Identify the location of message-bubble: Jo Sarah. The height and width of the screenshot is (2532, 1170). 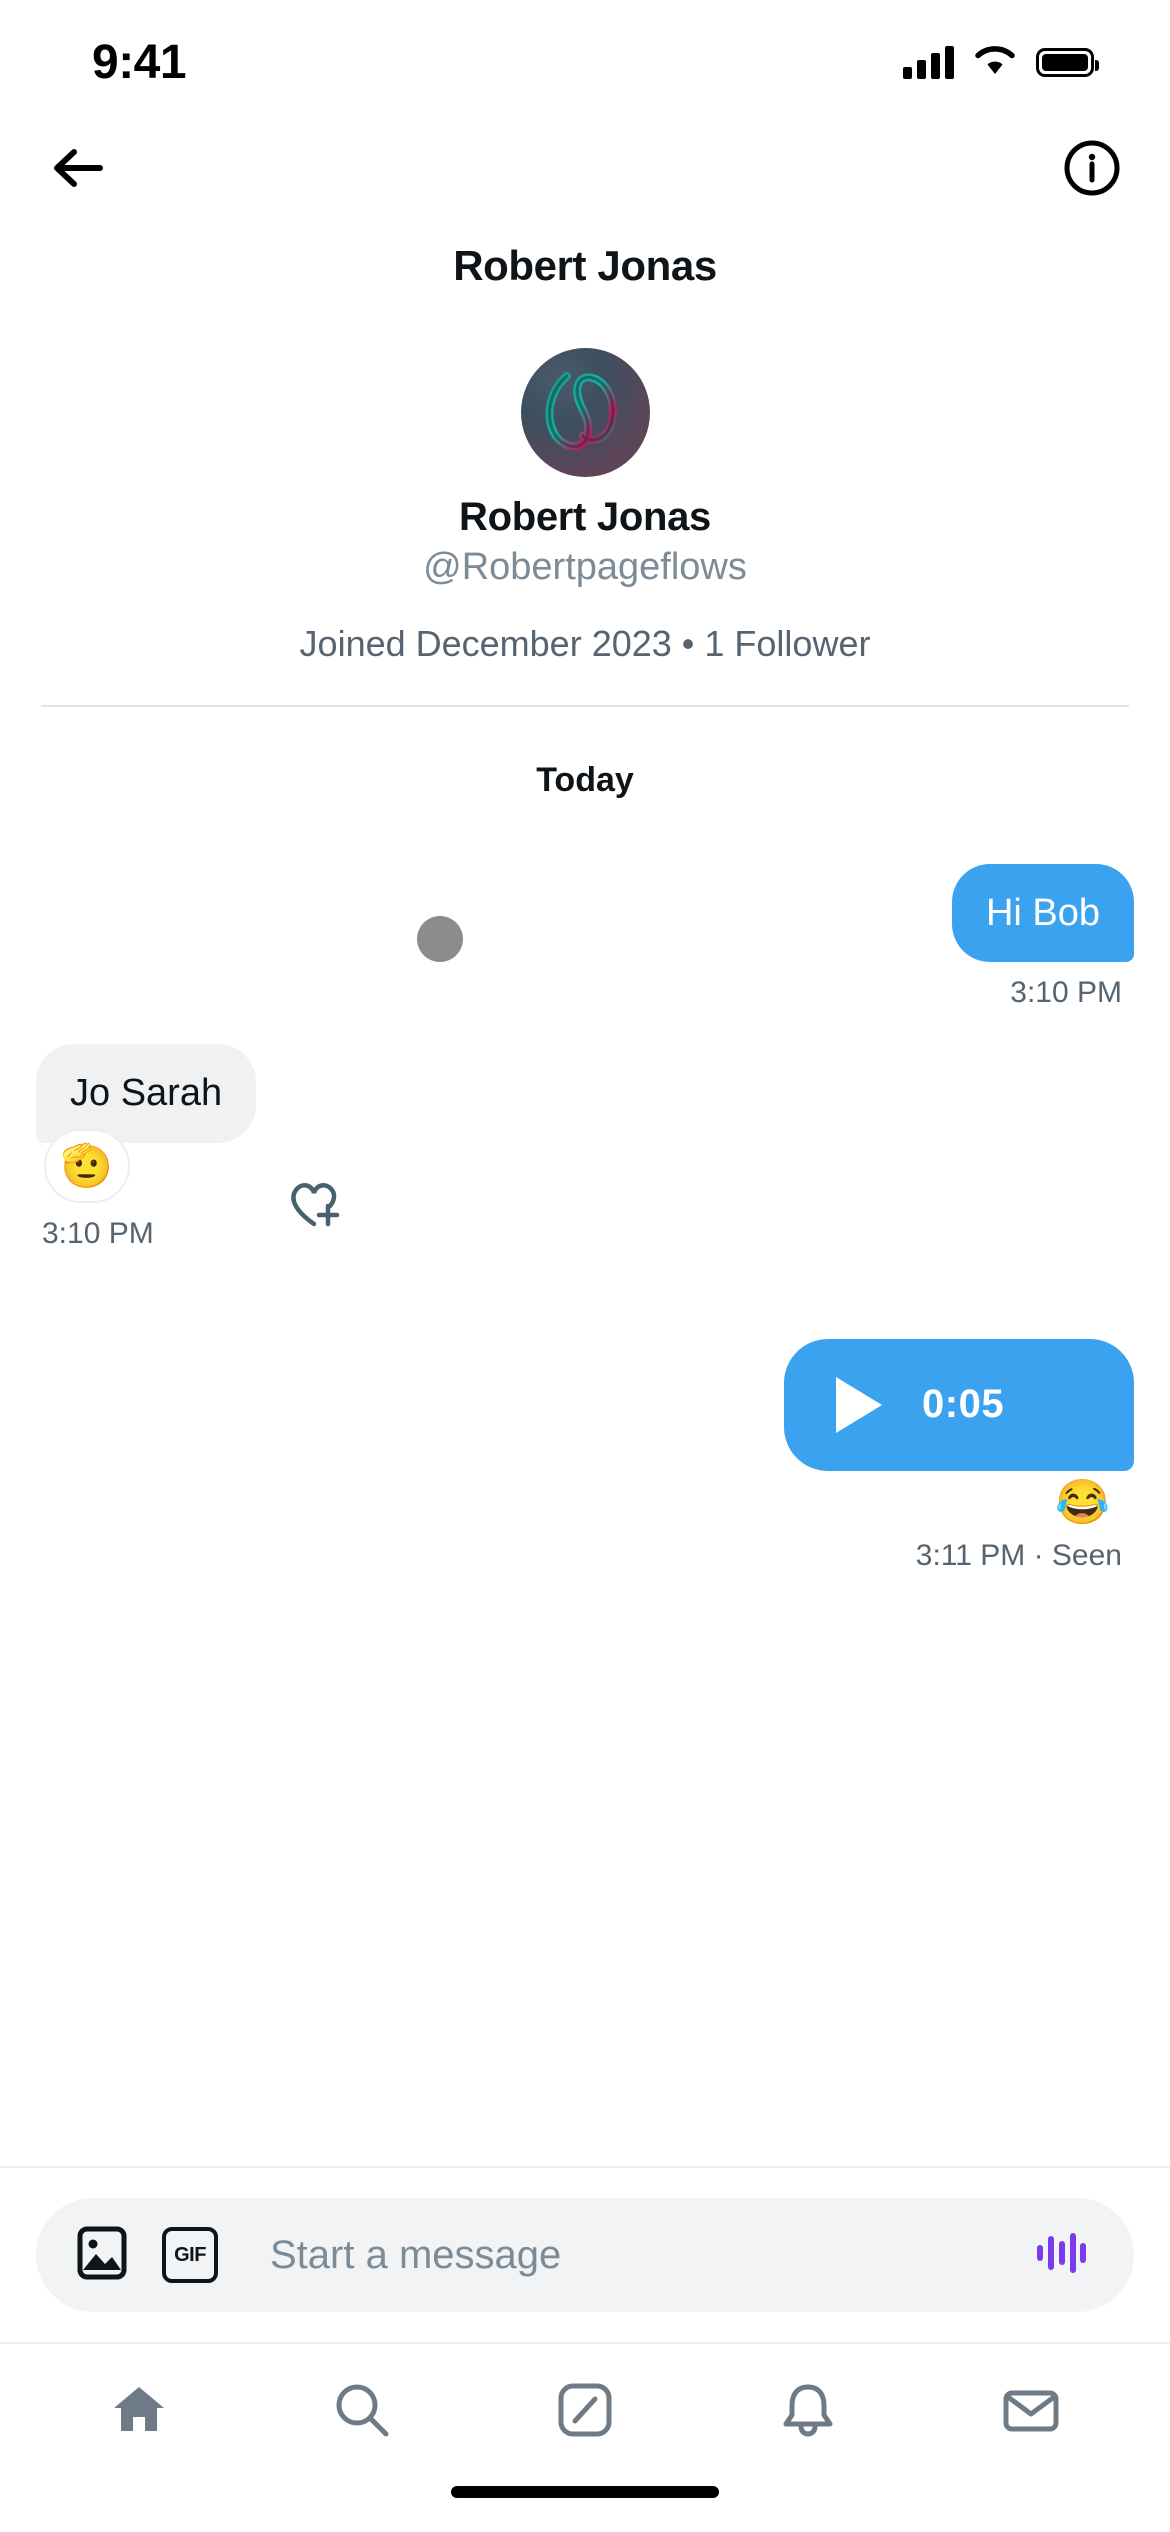
(146, 1093).